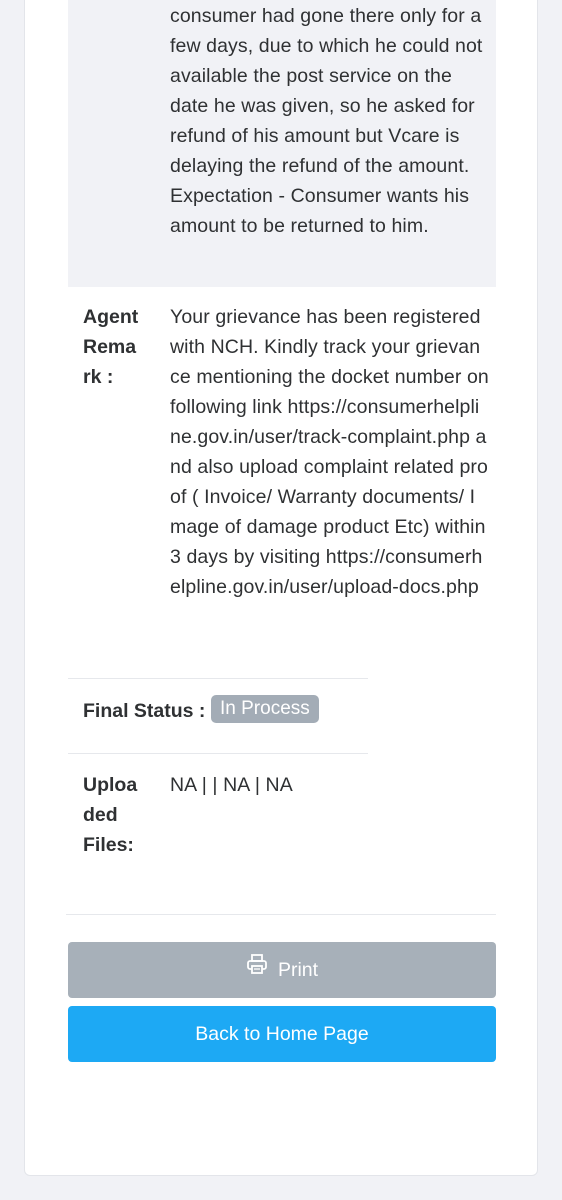 The height and width of the screenshot is (1200, 562). What do you see at coordinates (265, 709) in the screenshot?
I see `status-badge: In Process` at bounding box center [265, 709].